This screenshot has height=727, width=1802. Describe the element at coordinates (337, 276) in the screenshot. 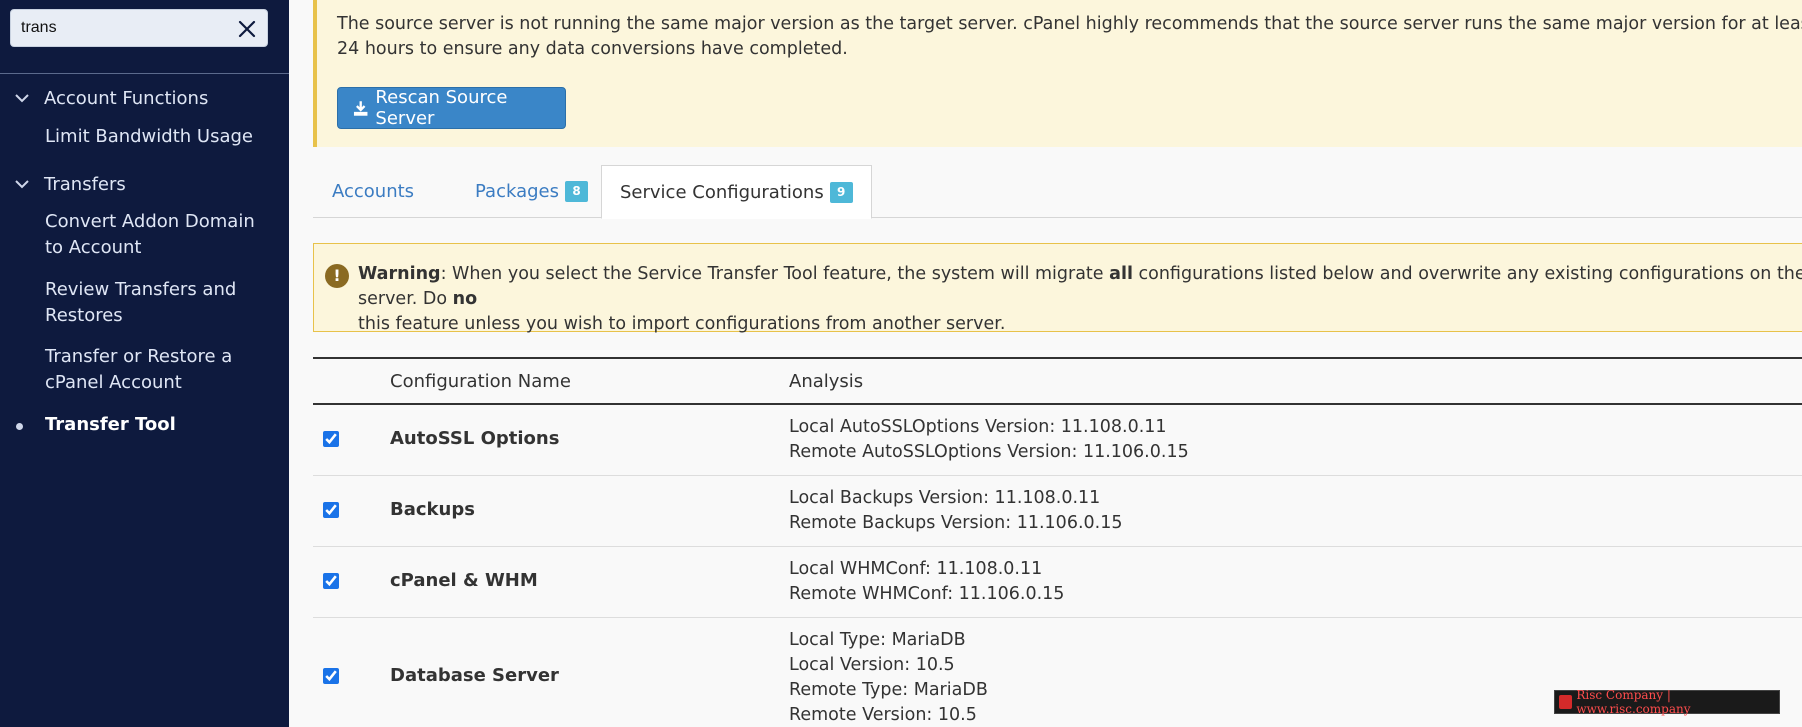

I see `exclamation-icon: !` at that location.